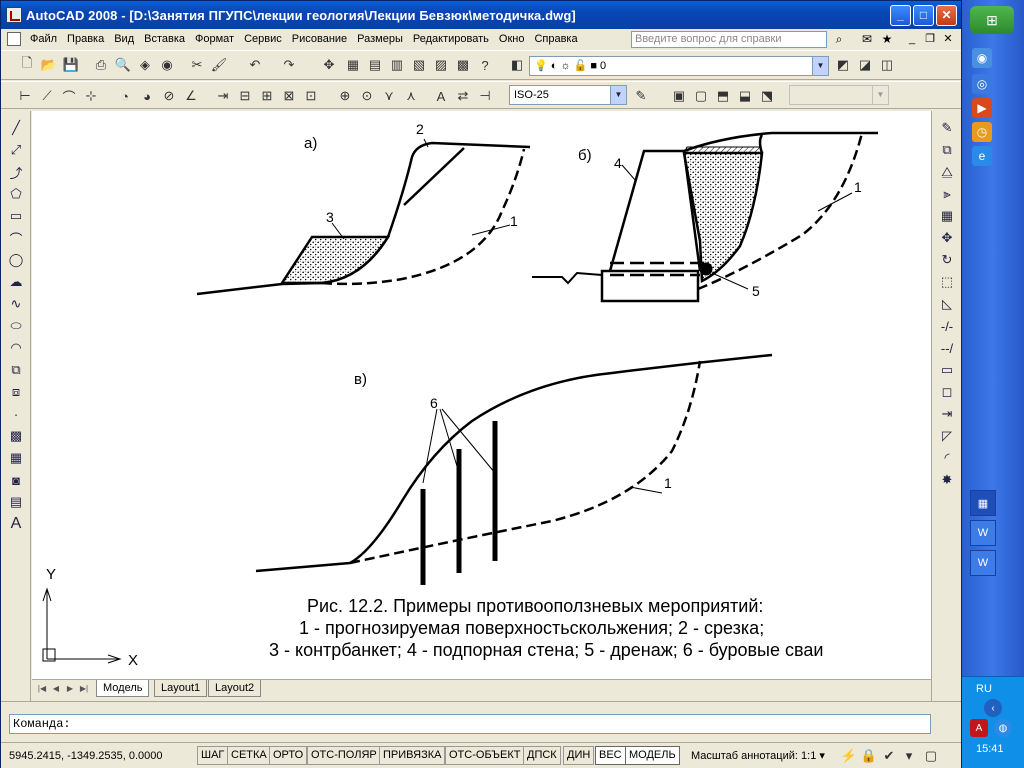 This screenshot has height=768, width=1024. I want to click on doc-restore-icon: ❐, so click(930, 39).